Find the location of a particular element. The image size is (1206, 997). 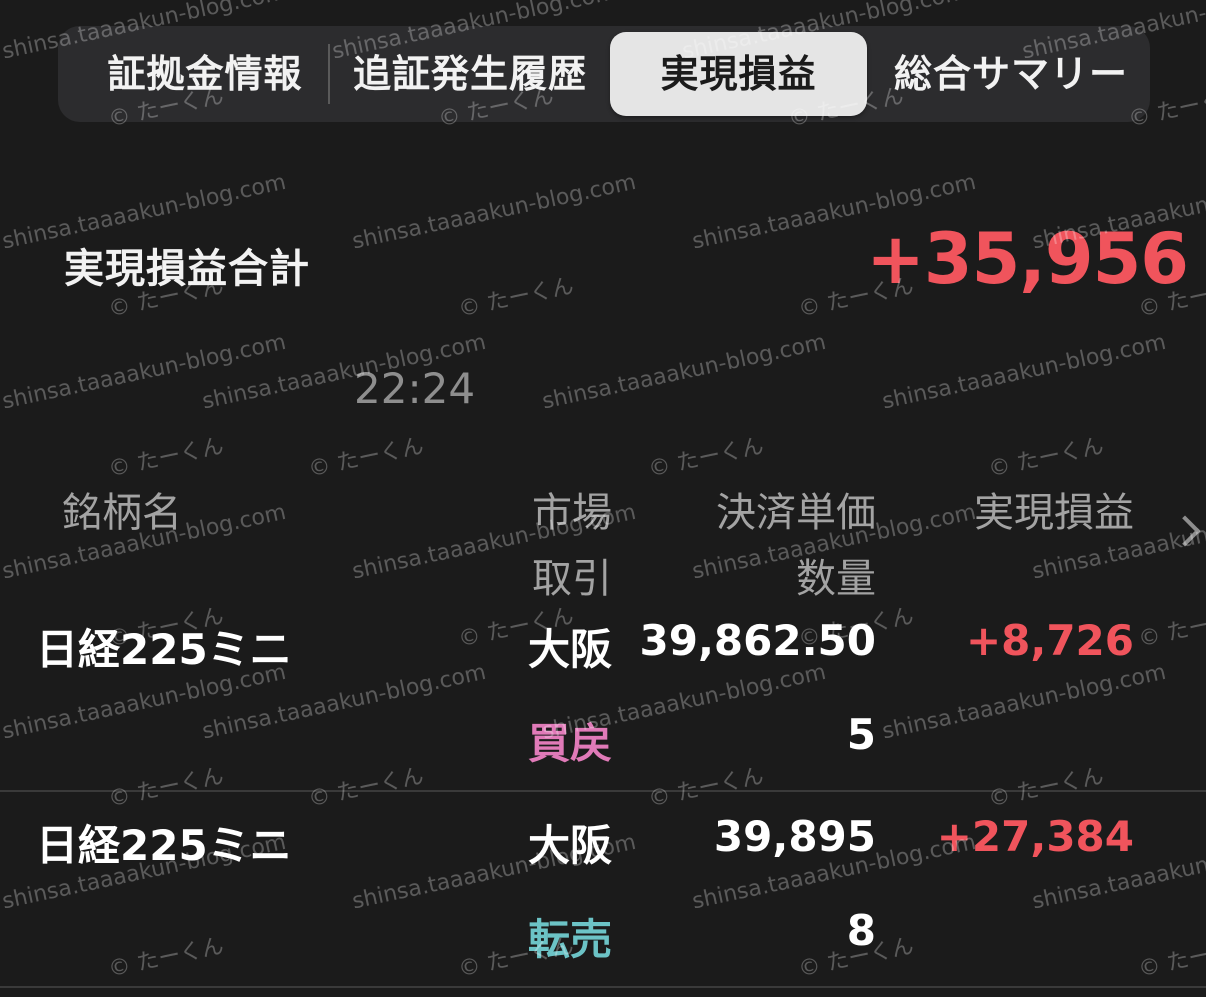

column-header-name: 銘柄名 is located at coordinates (122, 513).